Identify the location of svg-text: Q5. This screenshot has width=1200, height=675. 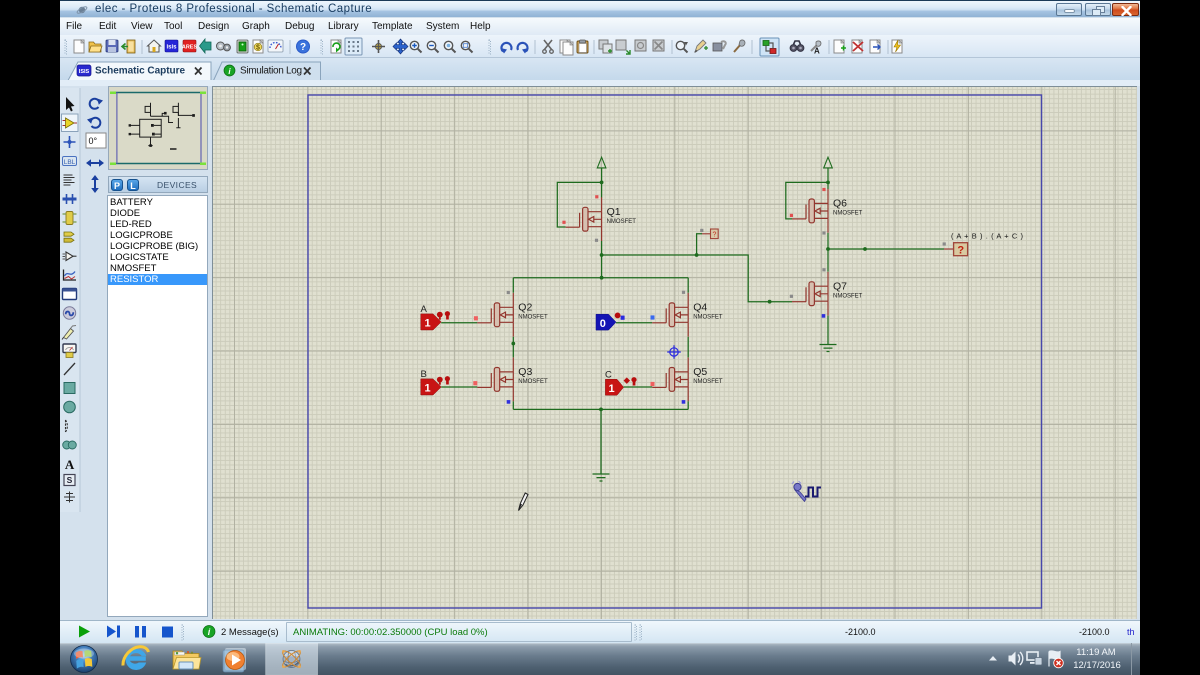
(700, 372).